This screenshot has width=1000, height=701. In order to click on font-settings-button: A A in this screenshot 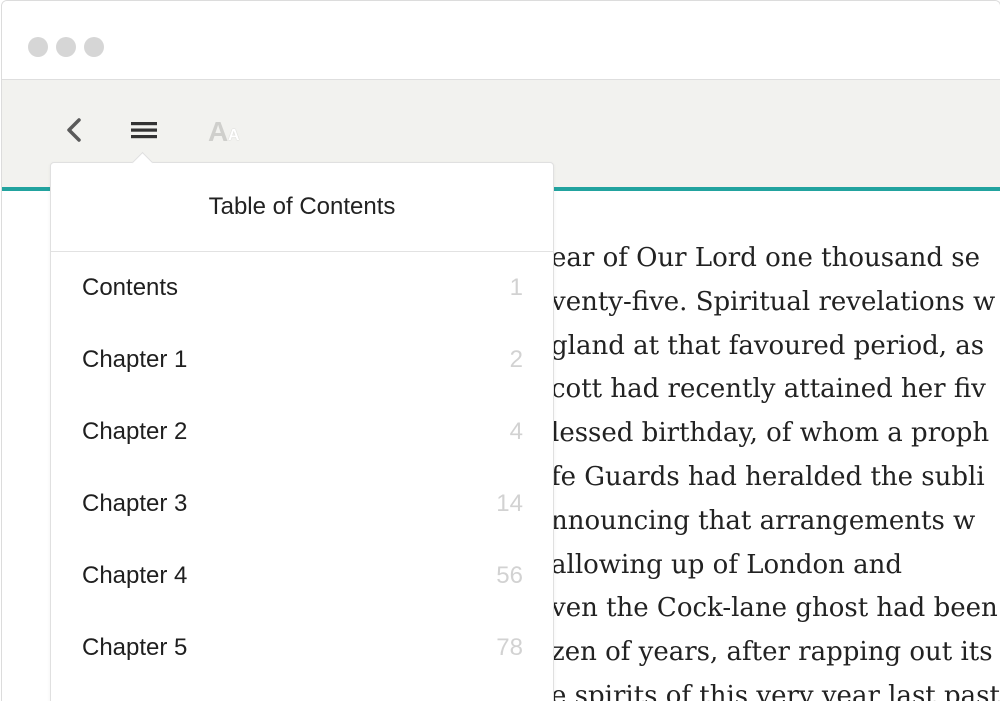, I will do `click(224, 132)`.